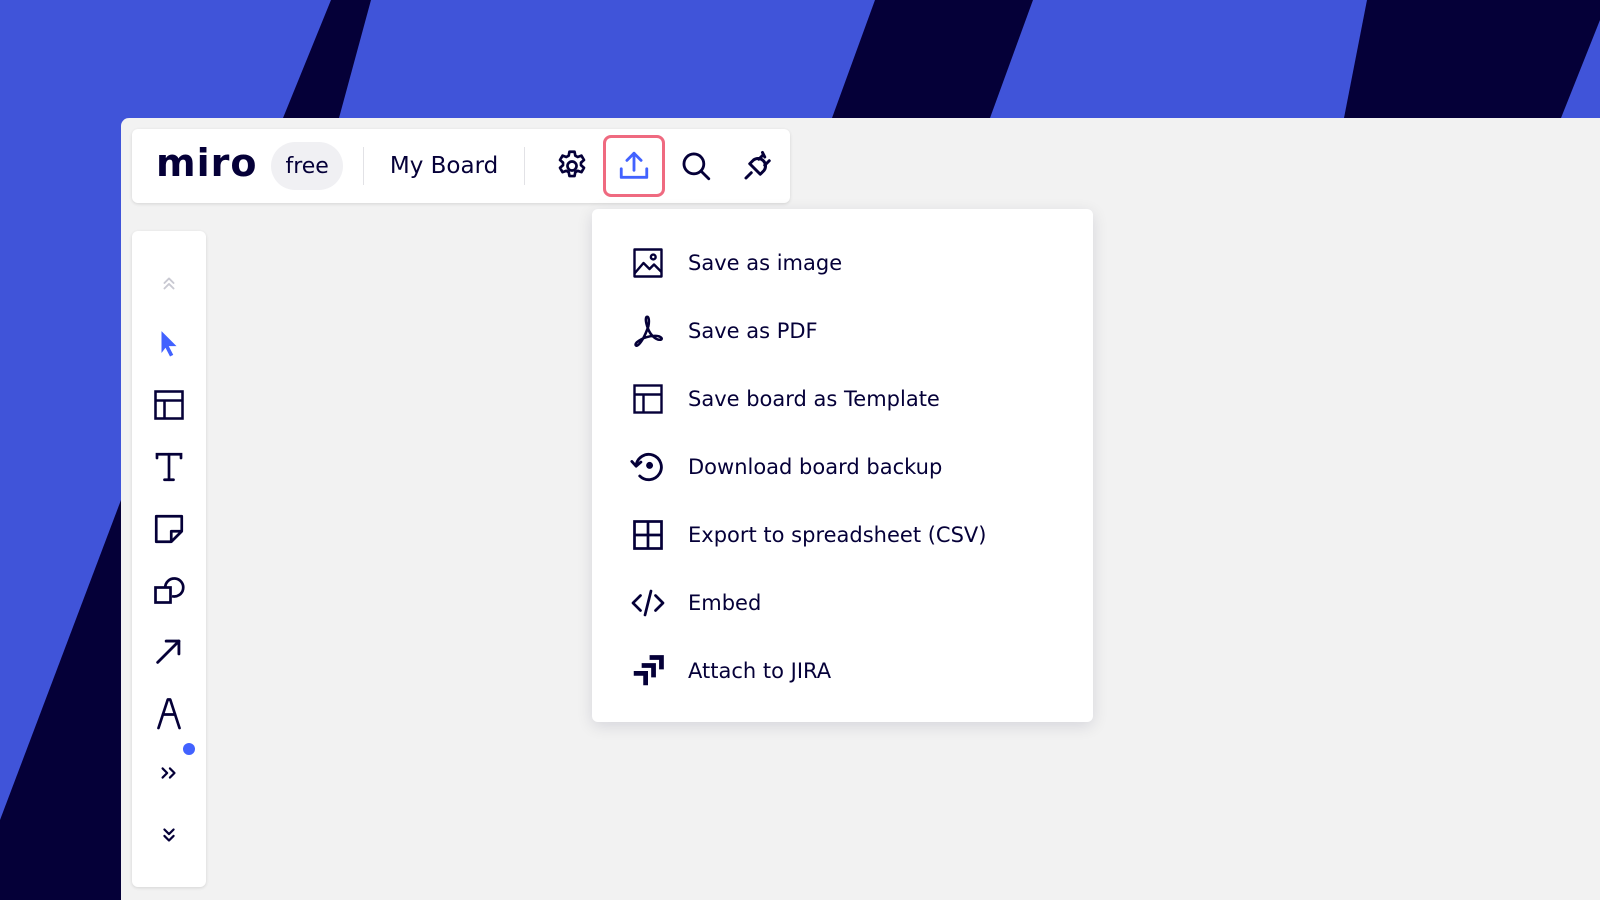  Describe the element at coordinates (648, 399) in the screenshot. I see `template-icon` at that location.